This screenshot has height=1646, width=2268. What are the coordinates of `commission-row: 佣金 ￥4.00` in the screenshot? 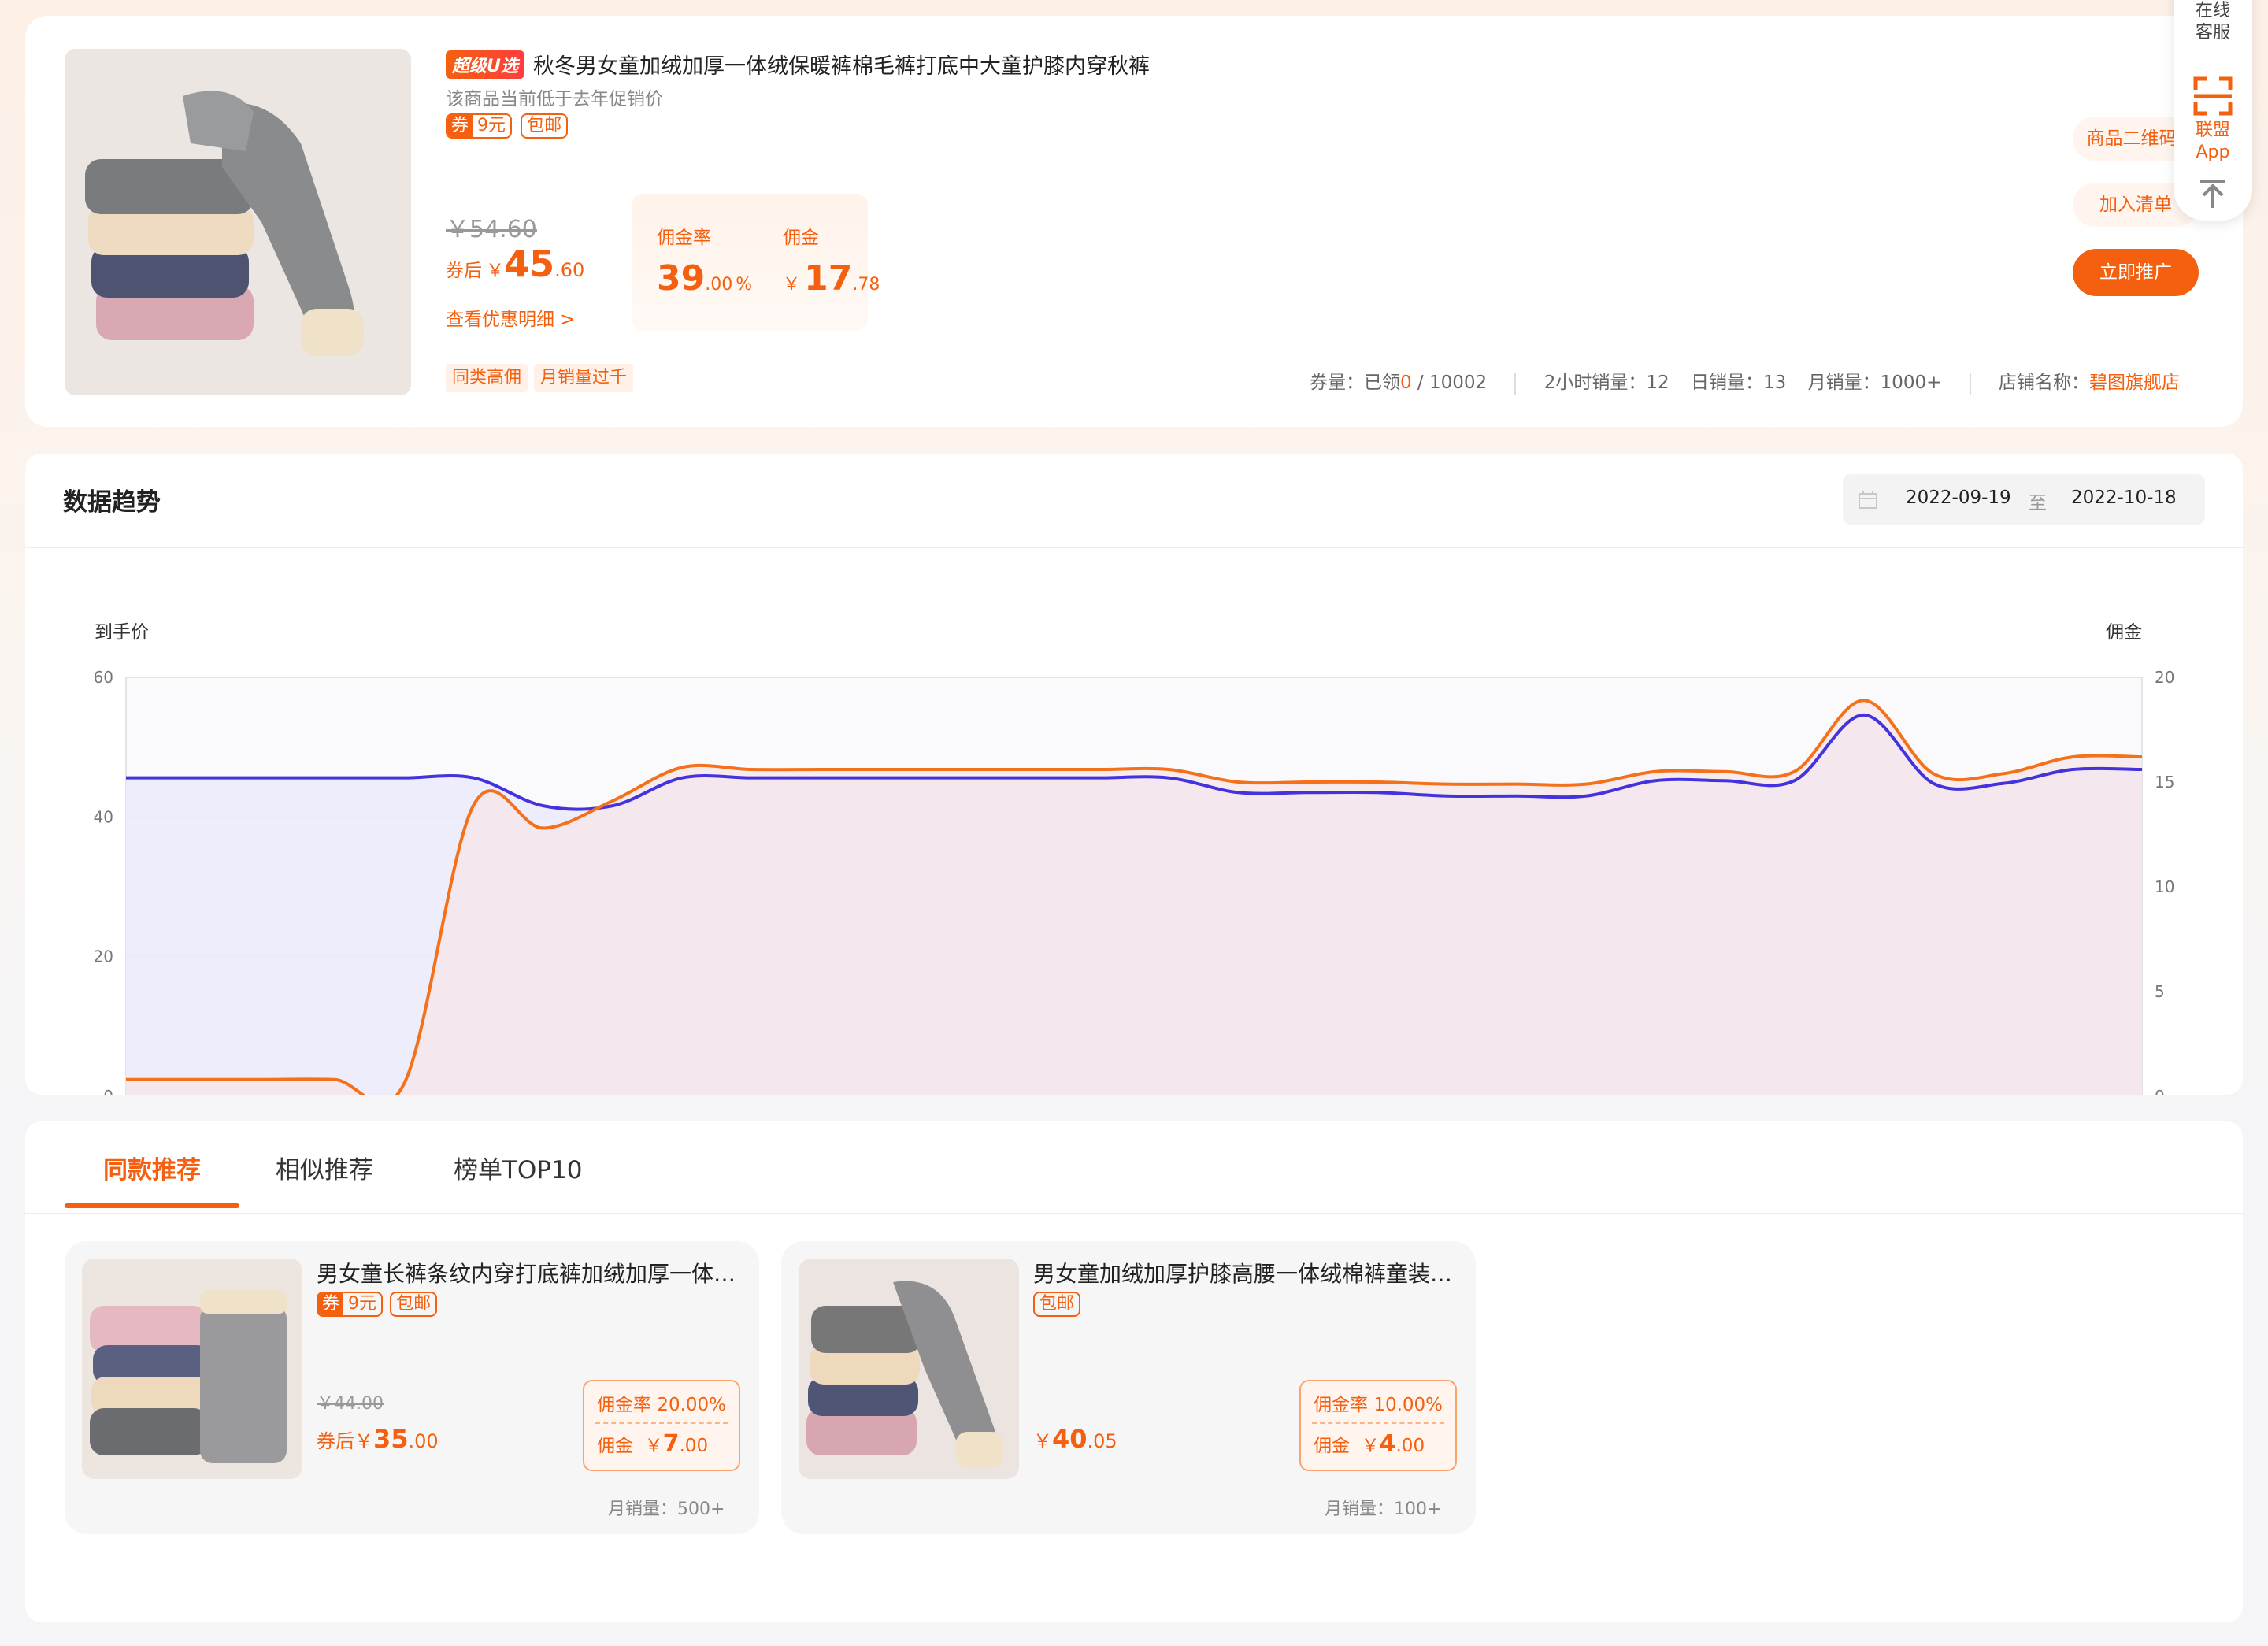 It's located at (1369, 1444).